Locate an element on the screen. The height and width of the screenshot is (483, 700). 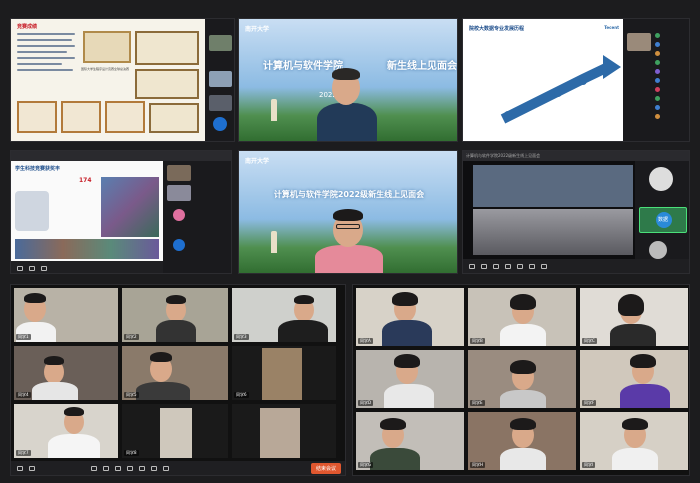
participant-video: 同学7 is located at coordinates (66, 431).